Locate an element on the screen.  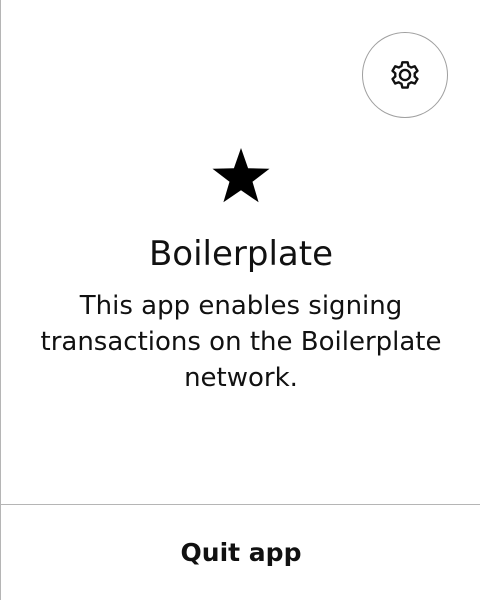
settings-button is located at coordinates (405, 75).